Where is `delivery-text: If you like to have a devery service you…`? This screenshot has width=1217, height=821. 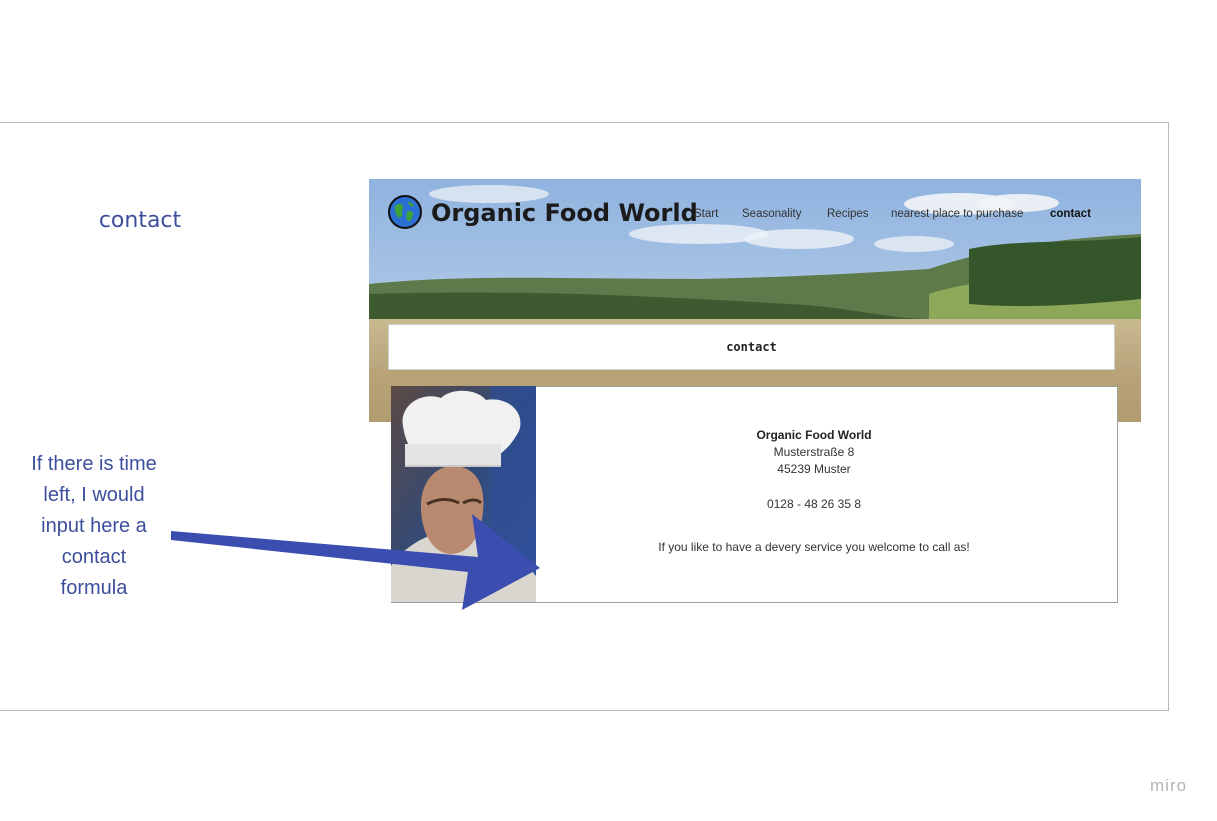 delivery-text: If you like to have a devery service you… is located at coordinates (814, 547).